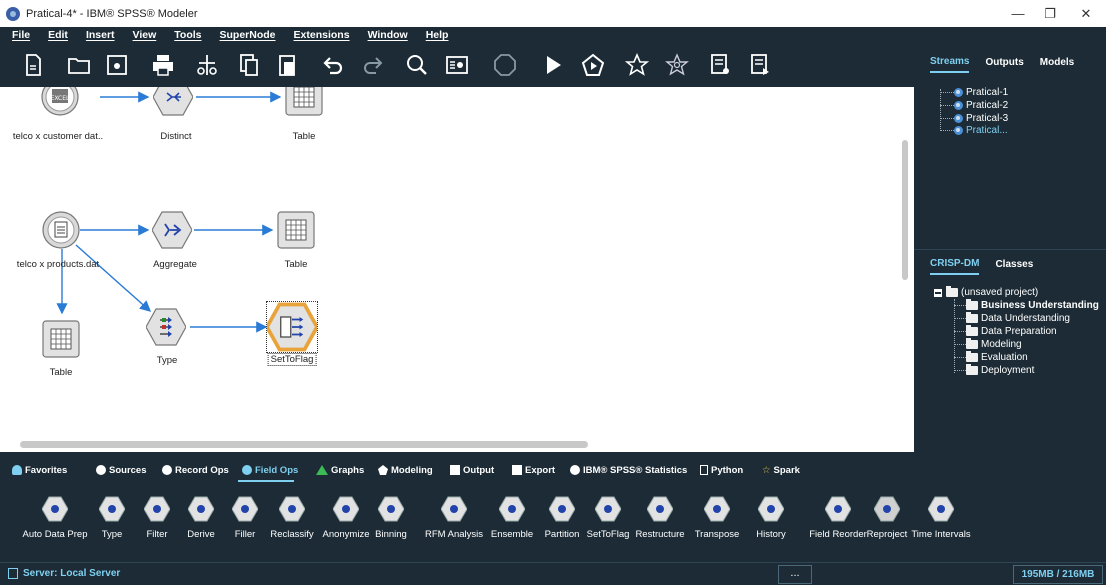  I want to click on palette-node-rfm-analysis-icon, so click(454, 509).